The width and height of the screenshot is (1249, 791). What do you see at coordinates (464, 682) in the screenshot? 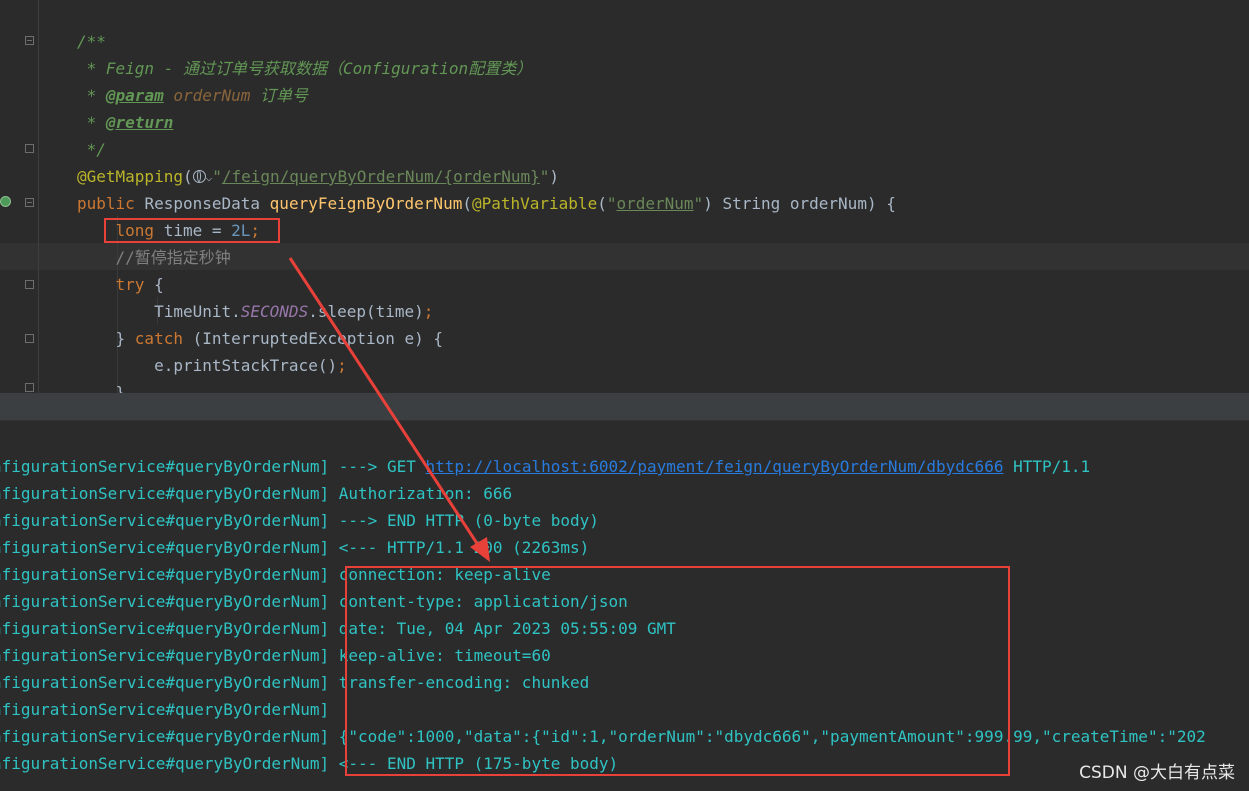
I see `log-text: transfer-encoding: chunked` at bounding box center [464, 682].